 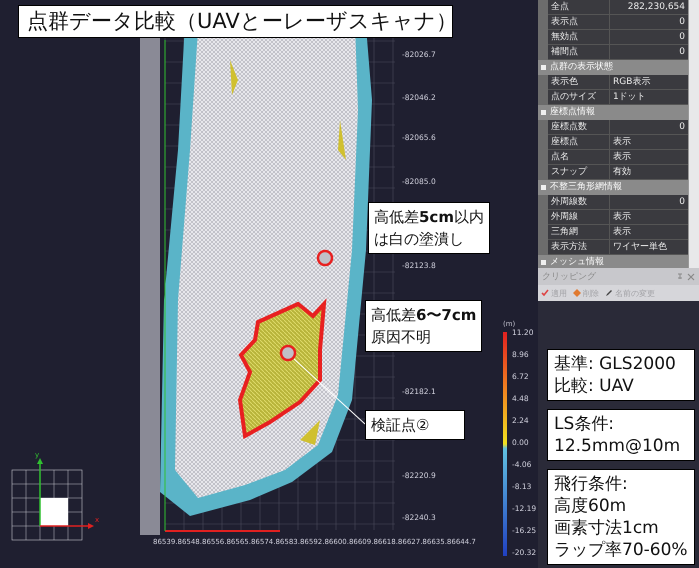 I want to click on section-title: 不整三角形網情報, so click(x=586, y=187).